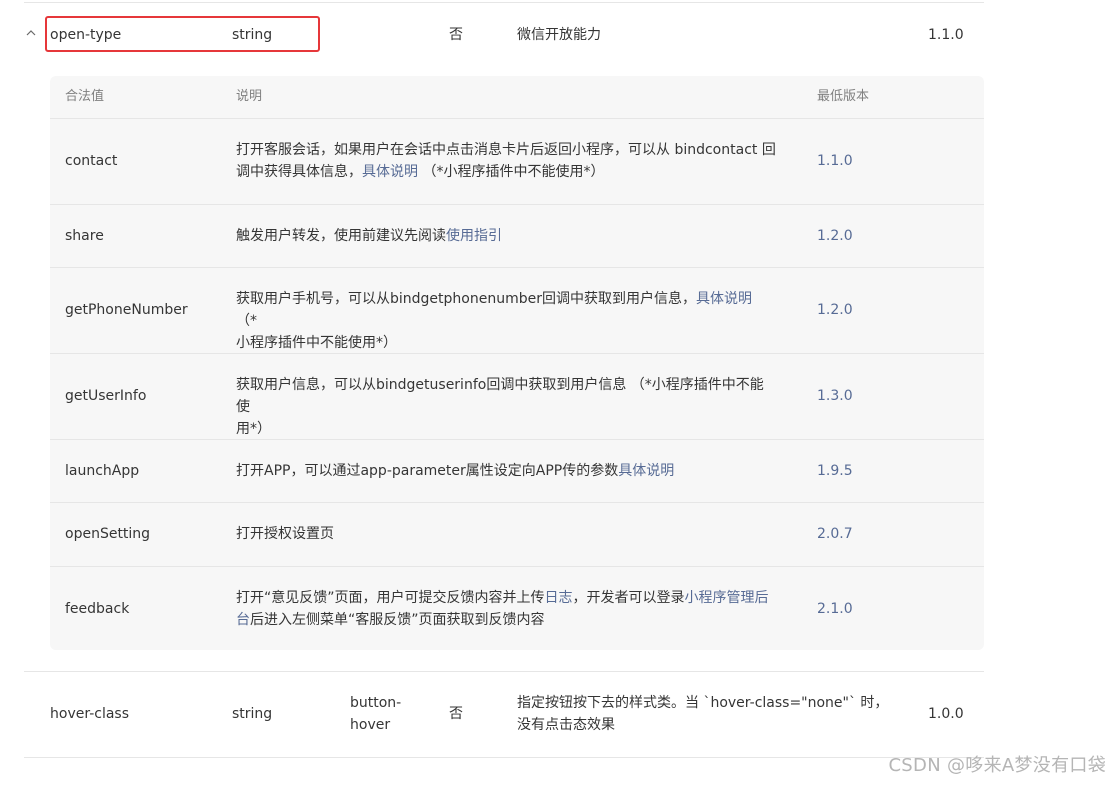  Describe the element at coordinates (946, 714) in the screenshot. I see `attribute-version: 1.0.0` at that location.